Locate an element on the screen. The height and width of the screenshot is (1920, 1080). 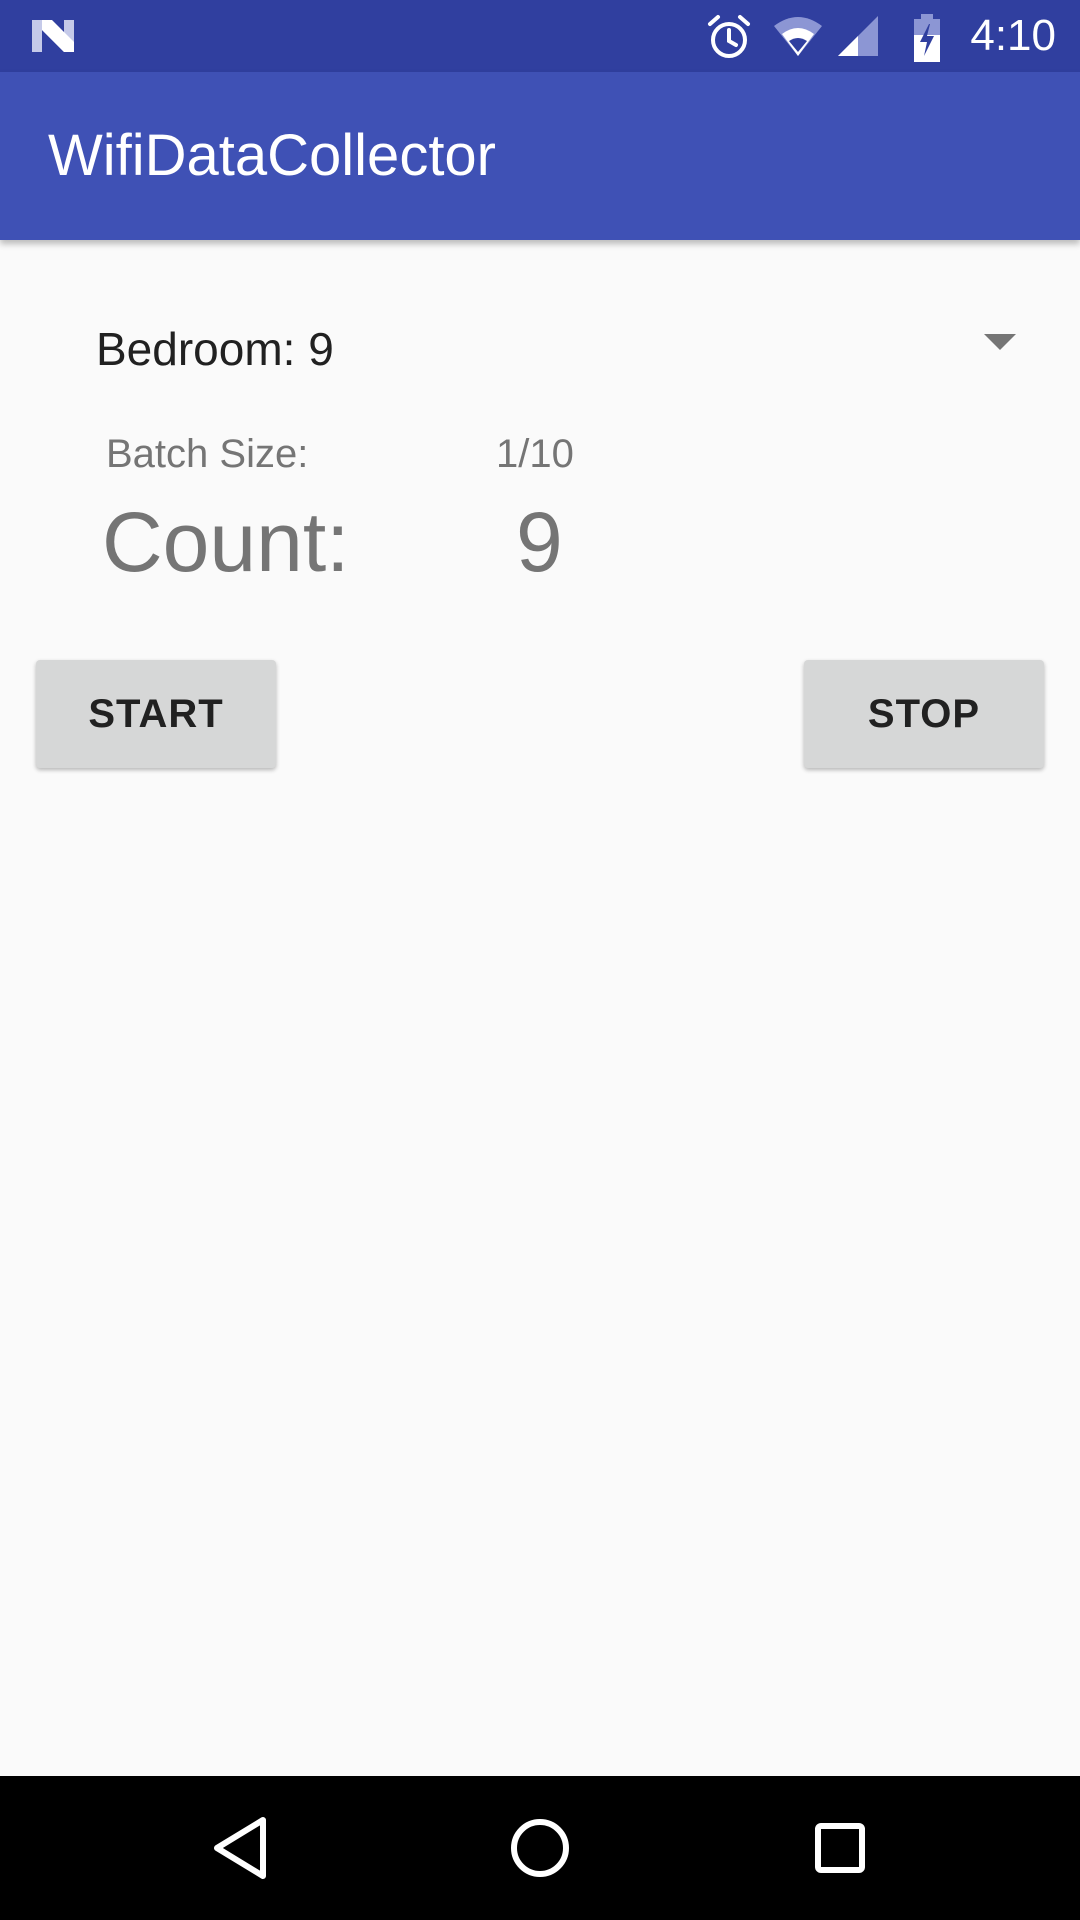
app-bar: WifiDataCollector is located at coordinates (540, 156).